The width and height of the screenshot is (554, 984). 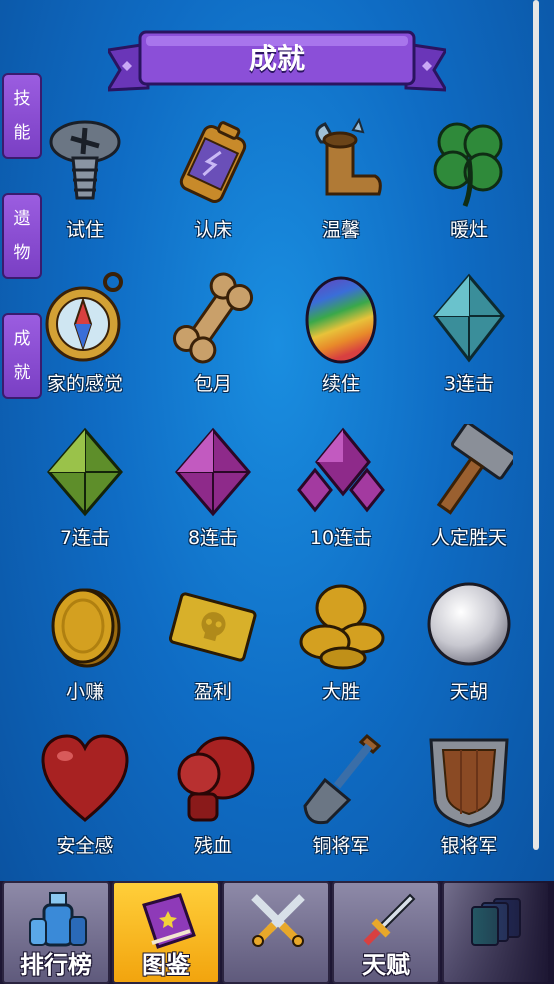 What do you see at coordinates (213, 318) in the screenshot?
I see `bone-icon` at bounding box center [213, 318].